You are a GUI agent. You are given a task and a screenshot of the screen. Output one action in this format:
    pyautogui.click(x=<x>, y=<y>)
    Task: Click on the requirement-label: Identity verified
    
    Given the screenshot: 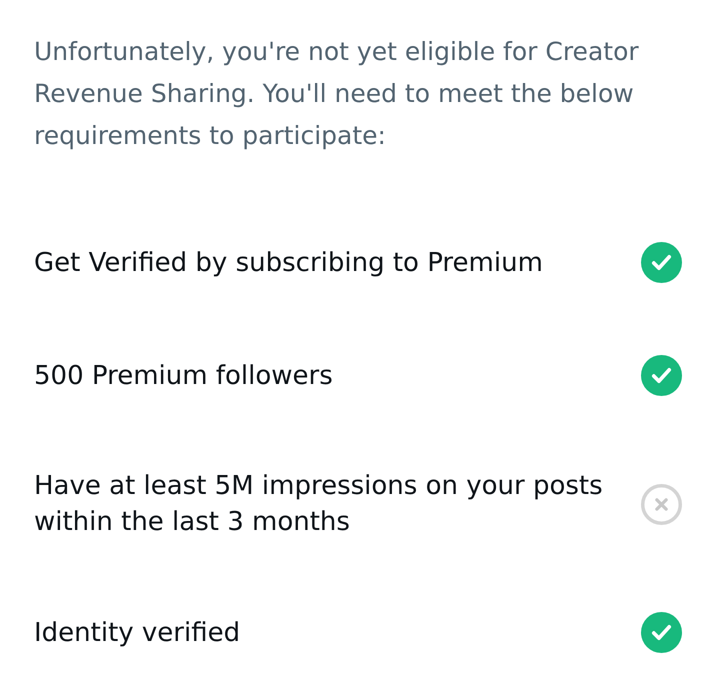 What is the action you would take?
    pyautogui.click(x=138, y=633)
    